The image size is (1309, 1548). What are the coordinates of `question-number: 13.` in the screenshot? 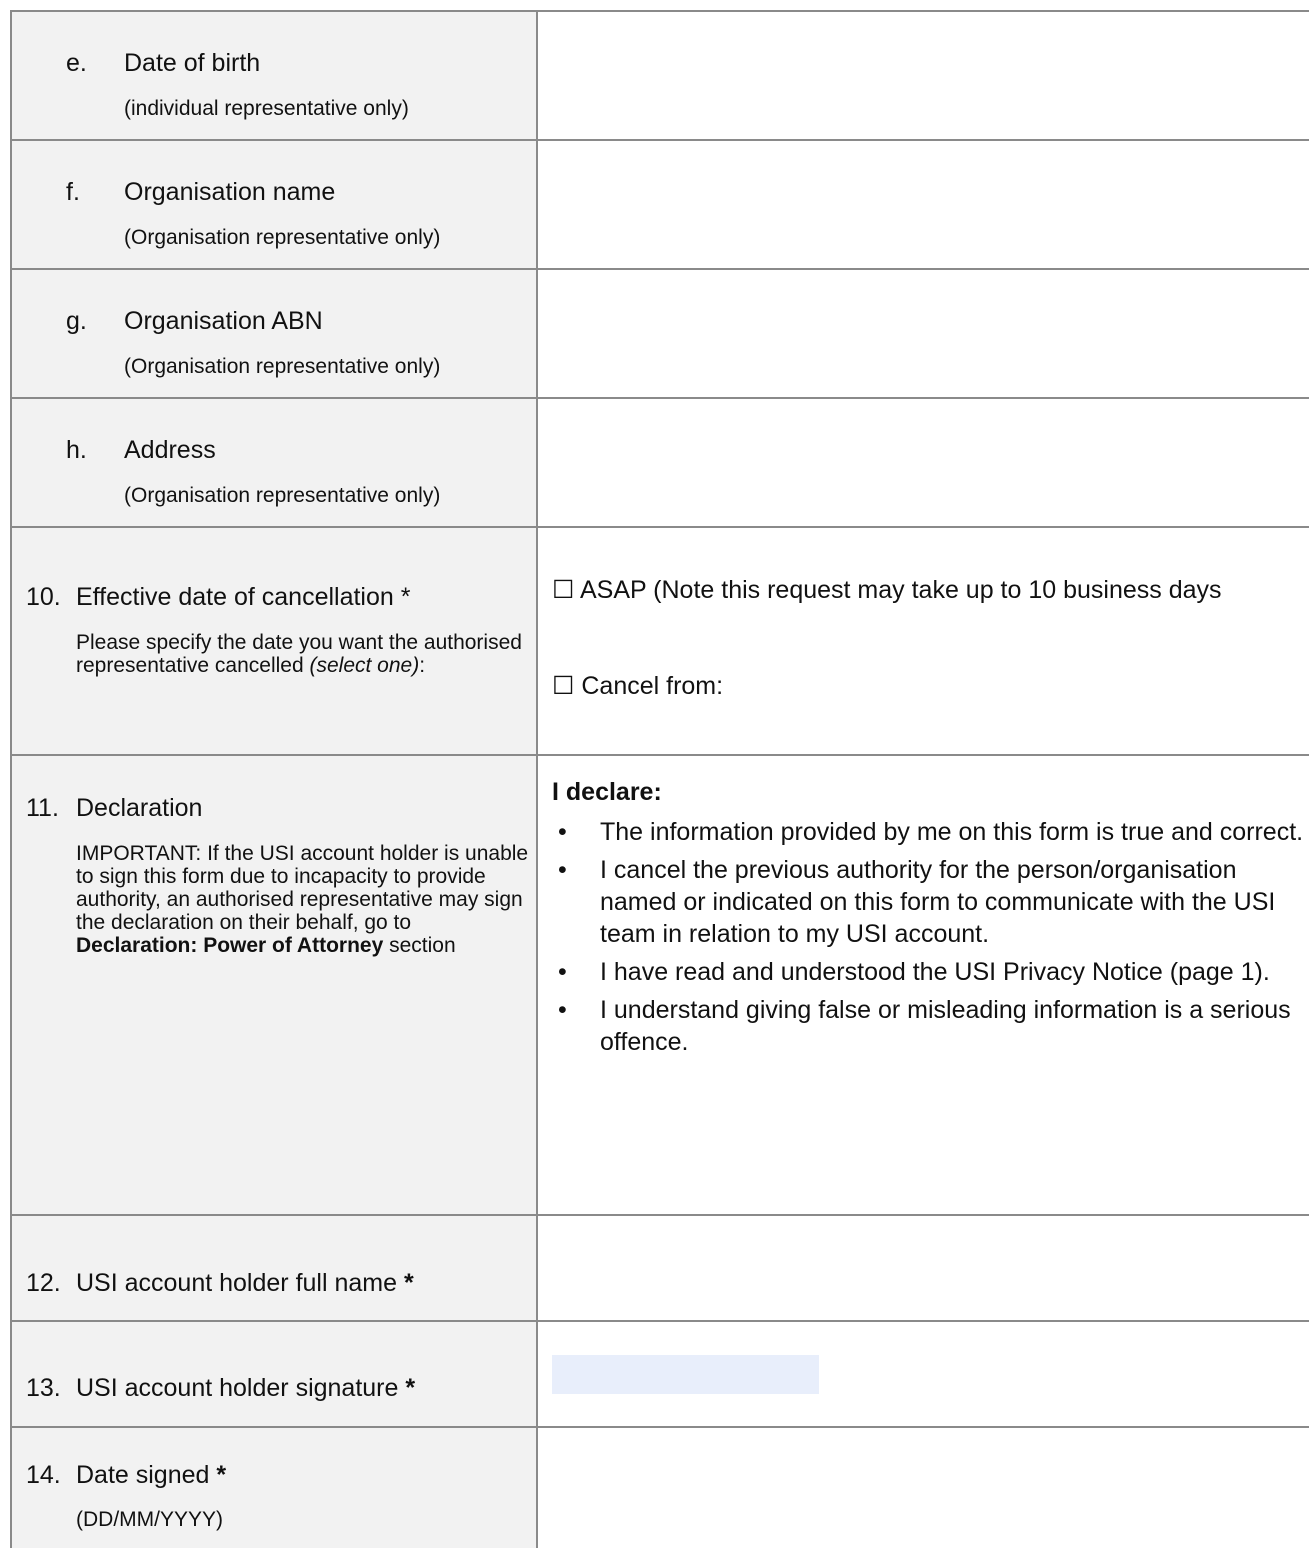 It's located at (43, 1388).